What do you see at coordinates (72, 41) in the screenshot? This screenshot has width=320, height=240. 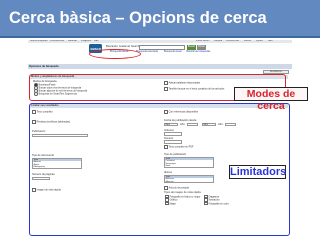 I see `nav-subjects: Materias` at bounding box center [72, 41].